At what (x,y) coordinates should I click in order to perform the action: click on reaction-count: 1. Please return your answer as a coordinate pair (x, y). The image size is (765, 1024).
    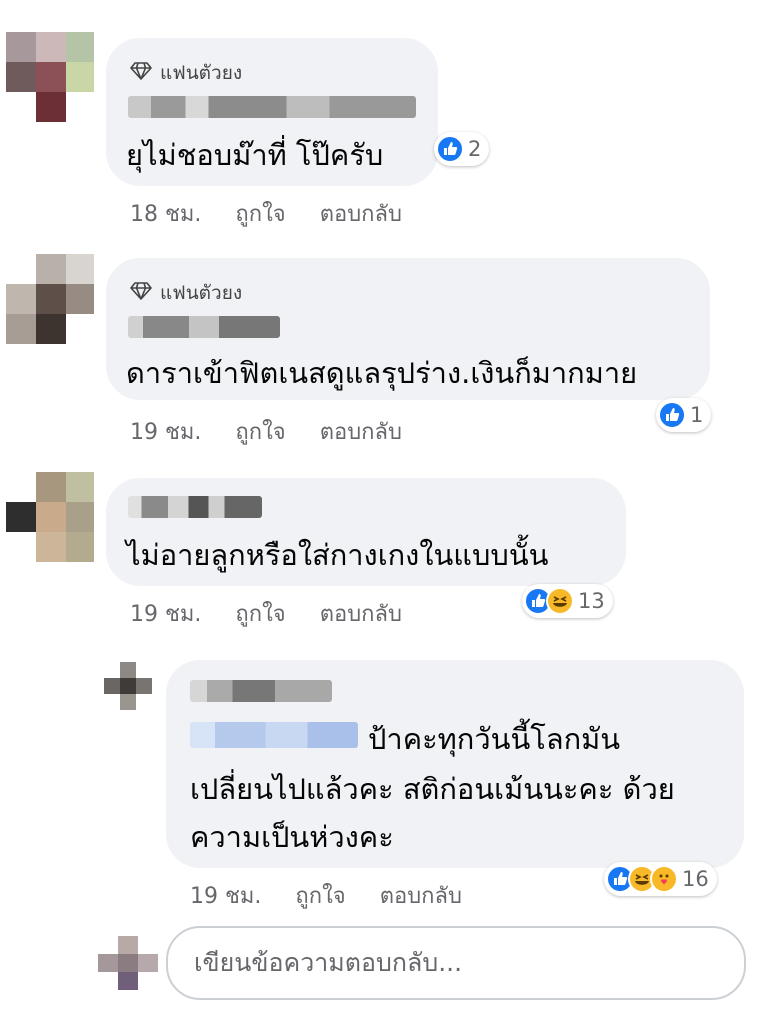
    Looking at the image, I should click on (697, 415).